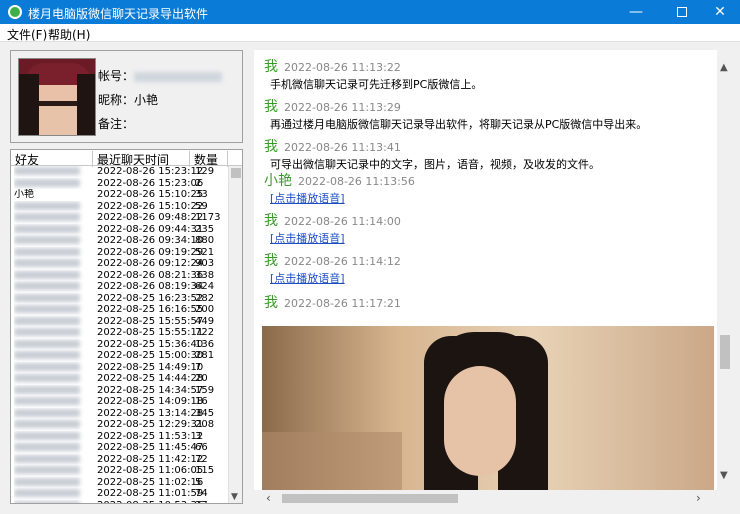 The height and width of the screenshot is (514, 740). What do you see at coordinates (120, 253) in the screenshot?
I see `table-row: 2022-08-26 09:19:29 521` at bounding box center [120, 253].